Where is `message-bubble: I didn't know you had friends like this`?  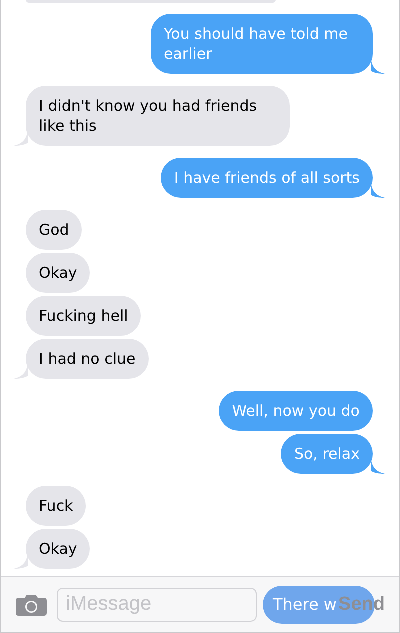
message-bubble: I didn't know you had friends like this is located at coordinates (158, 116).